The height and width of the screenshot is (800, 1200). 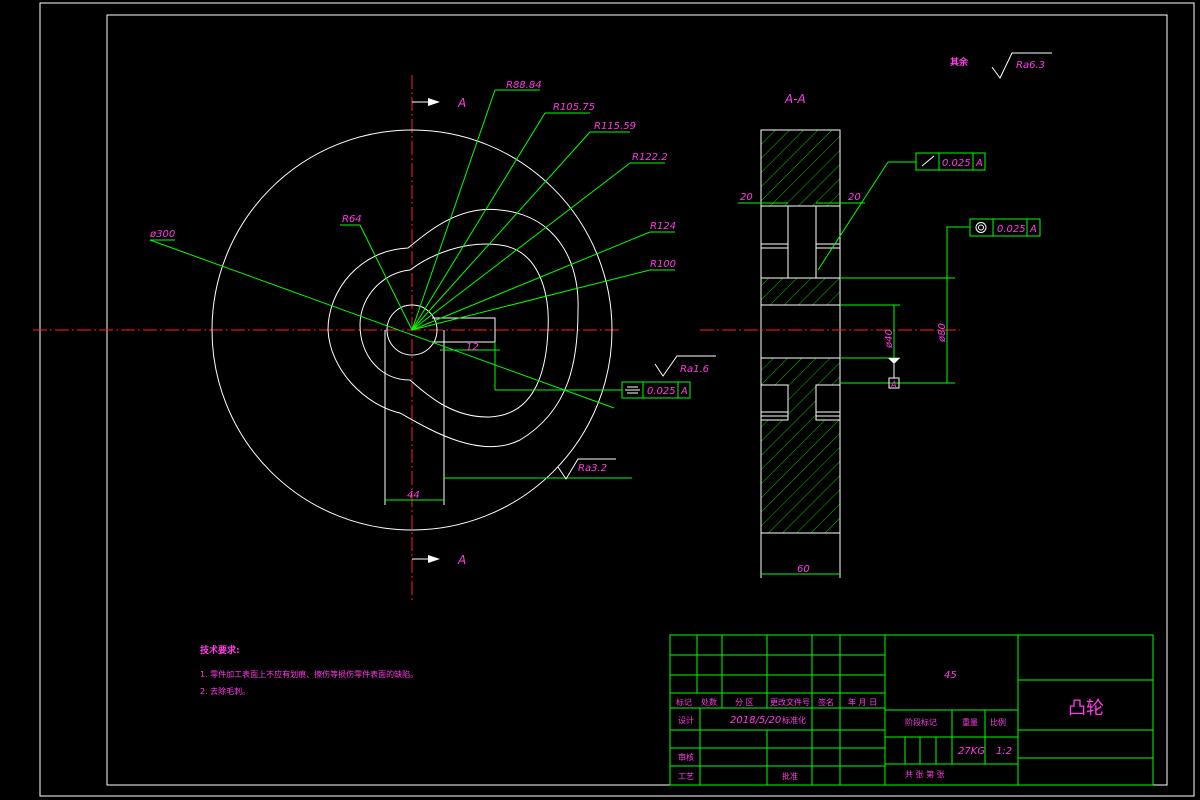 What do you see at coordinates (694, 369) in the screenshot?
I see `svg-text: Ra1.6` at bounding box center [694, 369].